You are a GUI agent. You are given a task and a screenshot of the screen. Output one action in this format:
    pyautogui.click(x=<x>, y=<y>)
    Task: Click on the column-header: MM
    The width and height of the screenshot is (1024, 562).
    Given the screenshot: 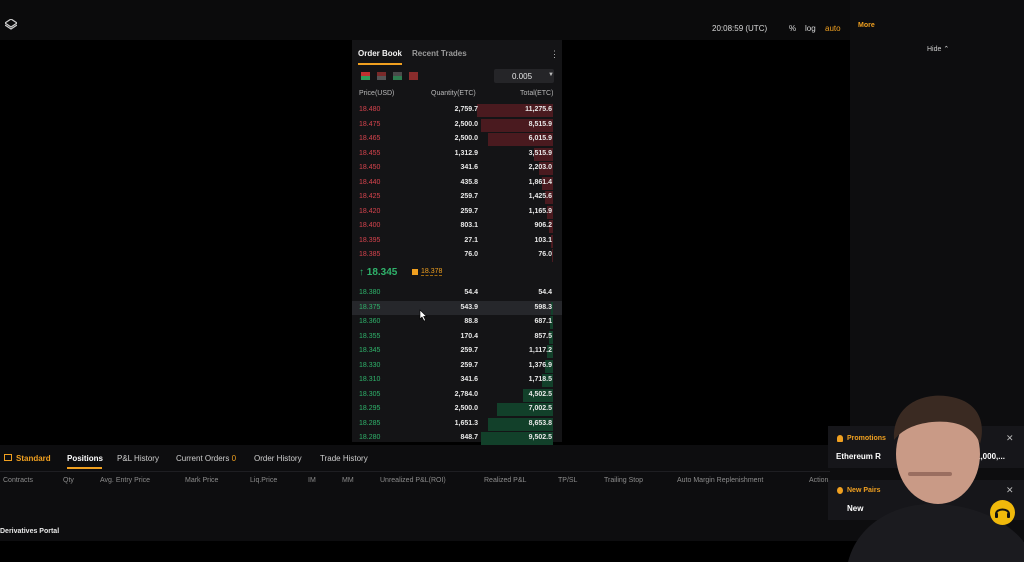 What is the action you would take?
    pyautogui.click(x=348, y=480)
    